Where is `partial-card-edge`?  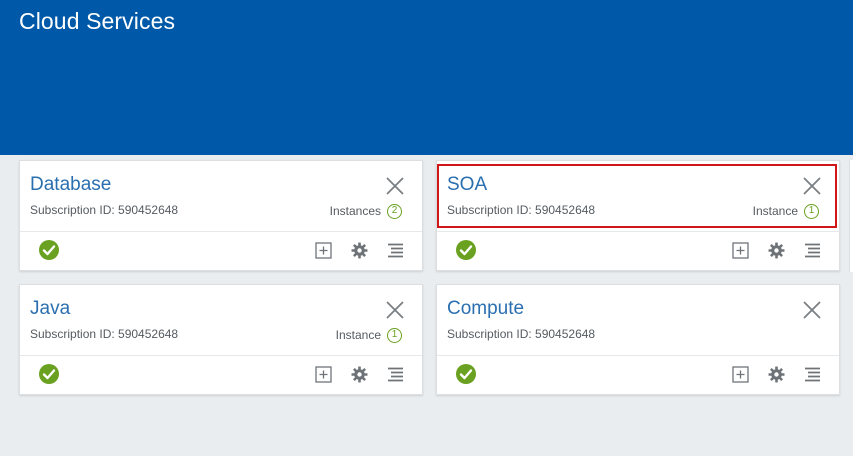
partial-card-edge is located at coordinates (851, 216).